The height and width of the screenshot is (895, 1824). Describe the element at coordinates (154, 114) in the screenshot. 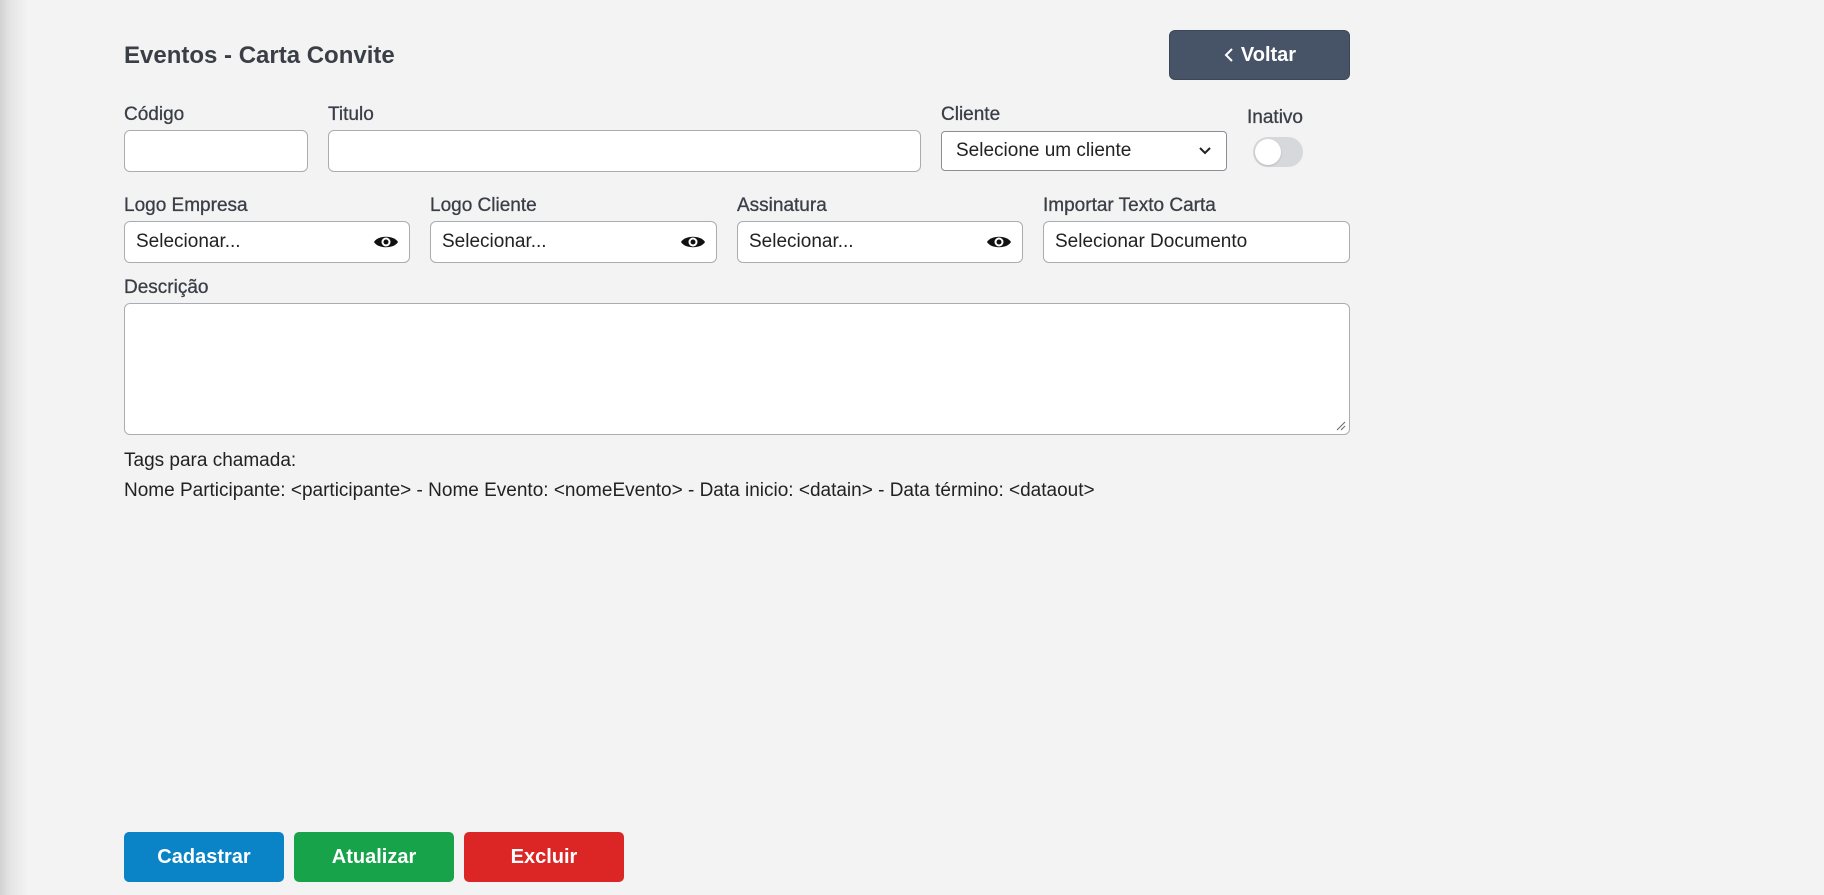

I see `codigo-label: Código` at that location.